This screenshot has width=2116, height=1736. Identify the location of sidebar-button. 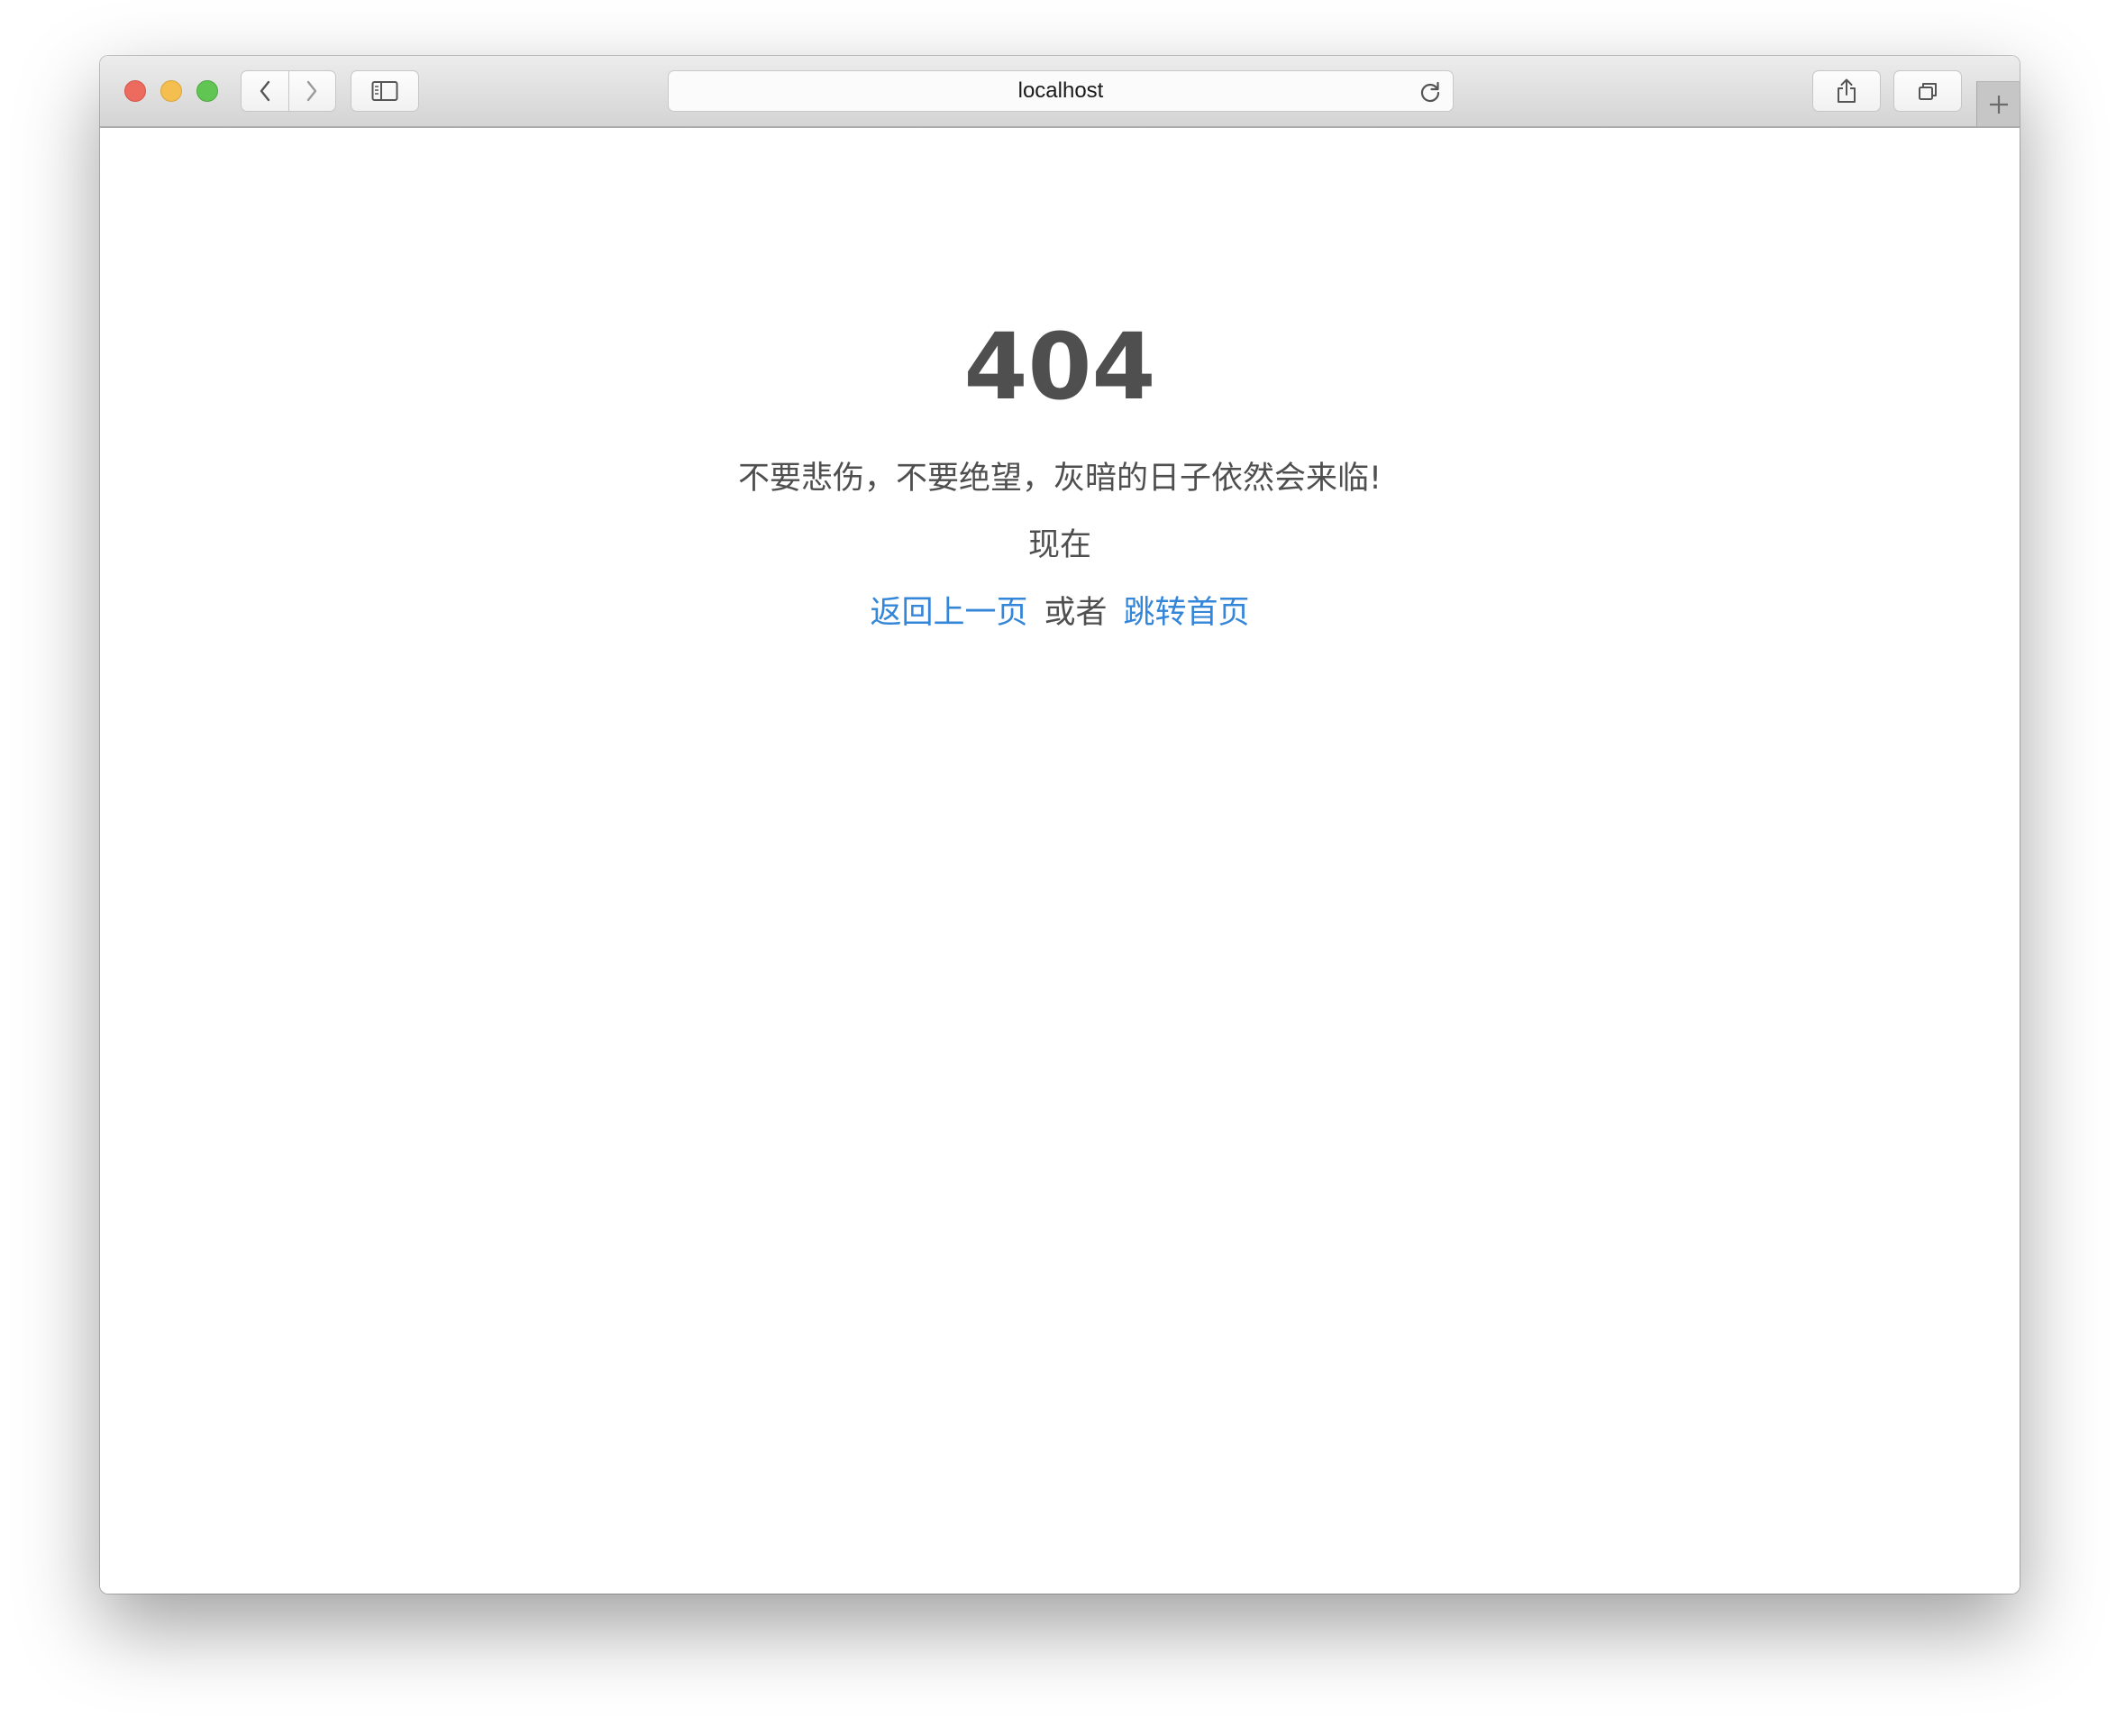
(385, 91).